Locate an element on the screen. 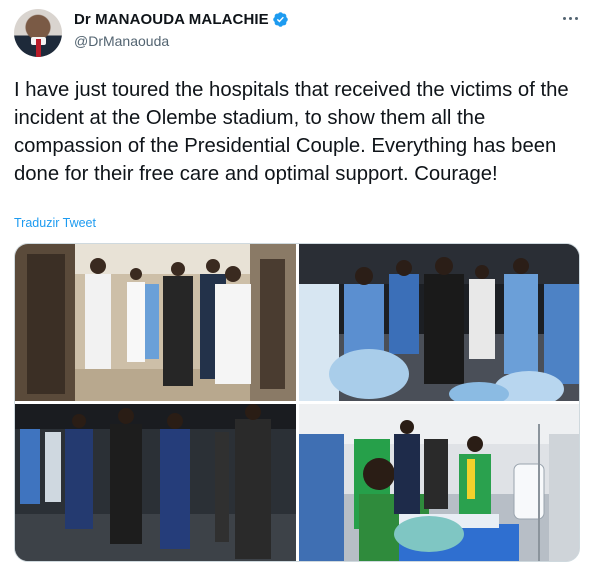  avatar is located at coordinates (38, 33).